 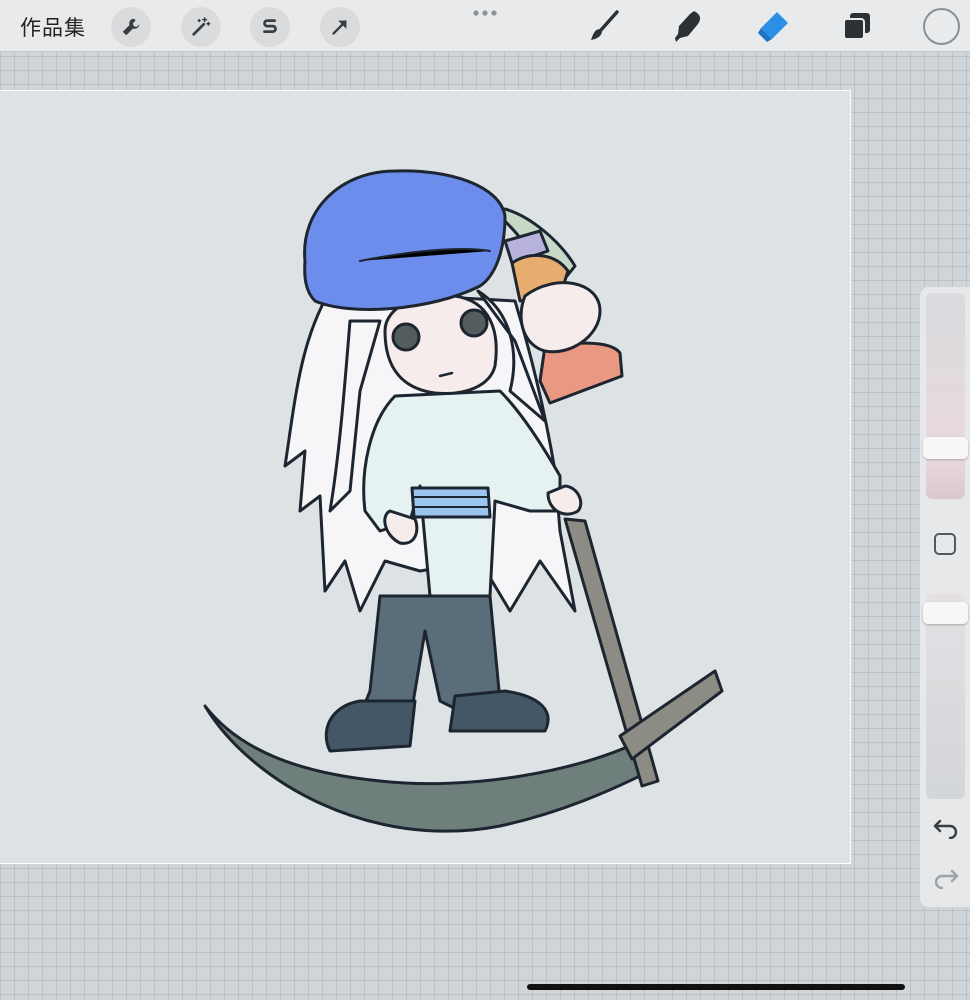 I want to click on smudge-icon, so click(x=688, y=26).